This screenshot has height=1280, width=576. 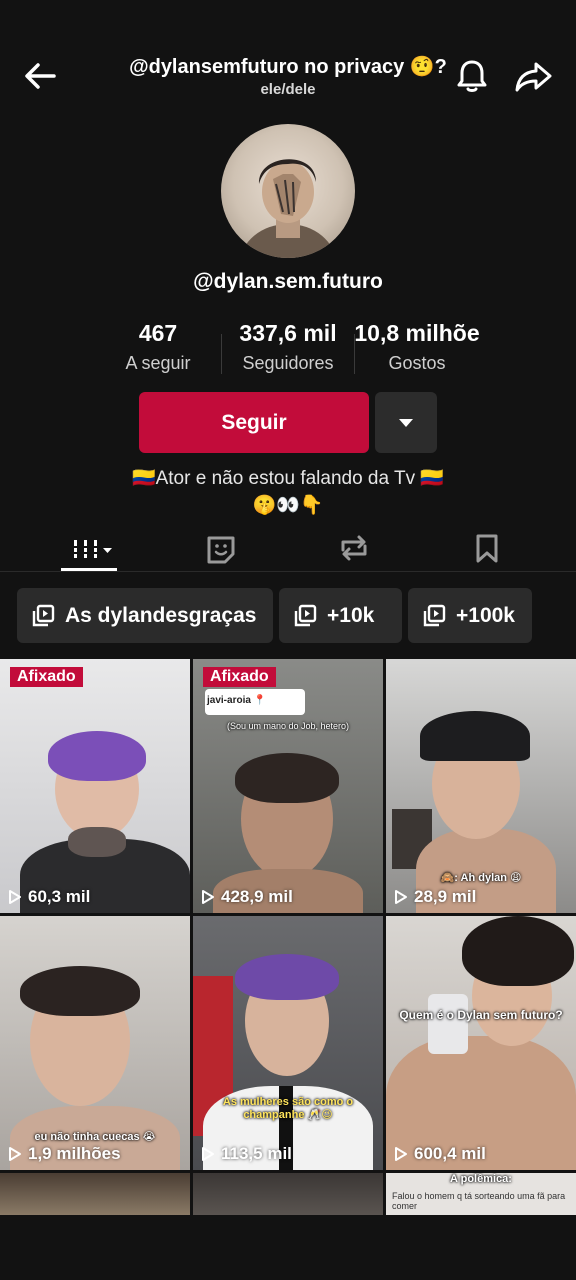 I want to click on view-count: 428,9 mil, so click(x=247, y=897).